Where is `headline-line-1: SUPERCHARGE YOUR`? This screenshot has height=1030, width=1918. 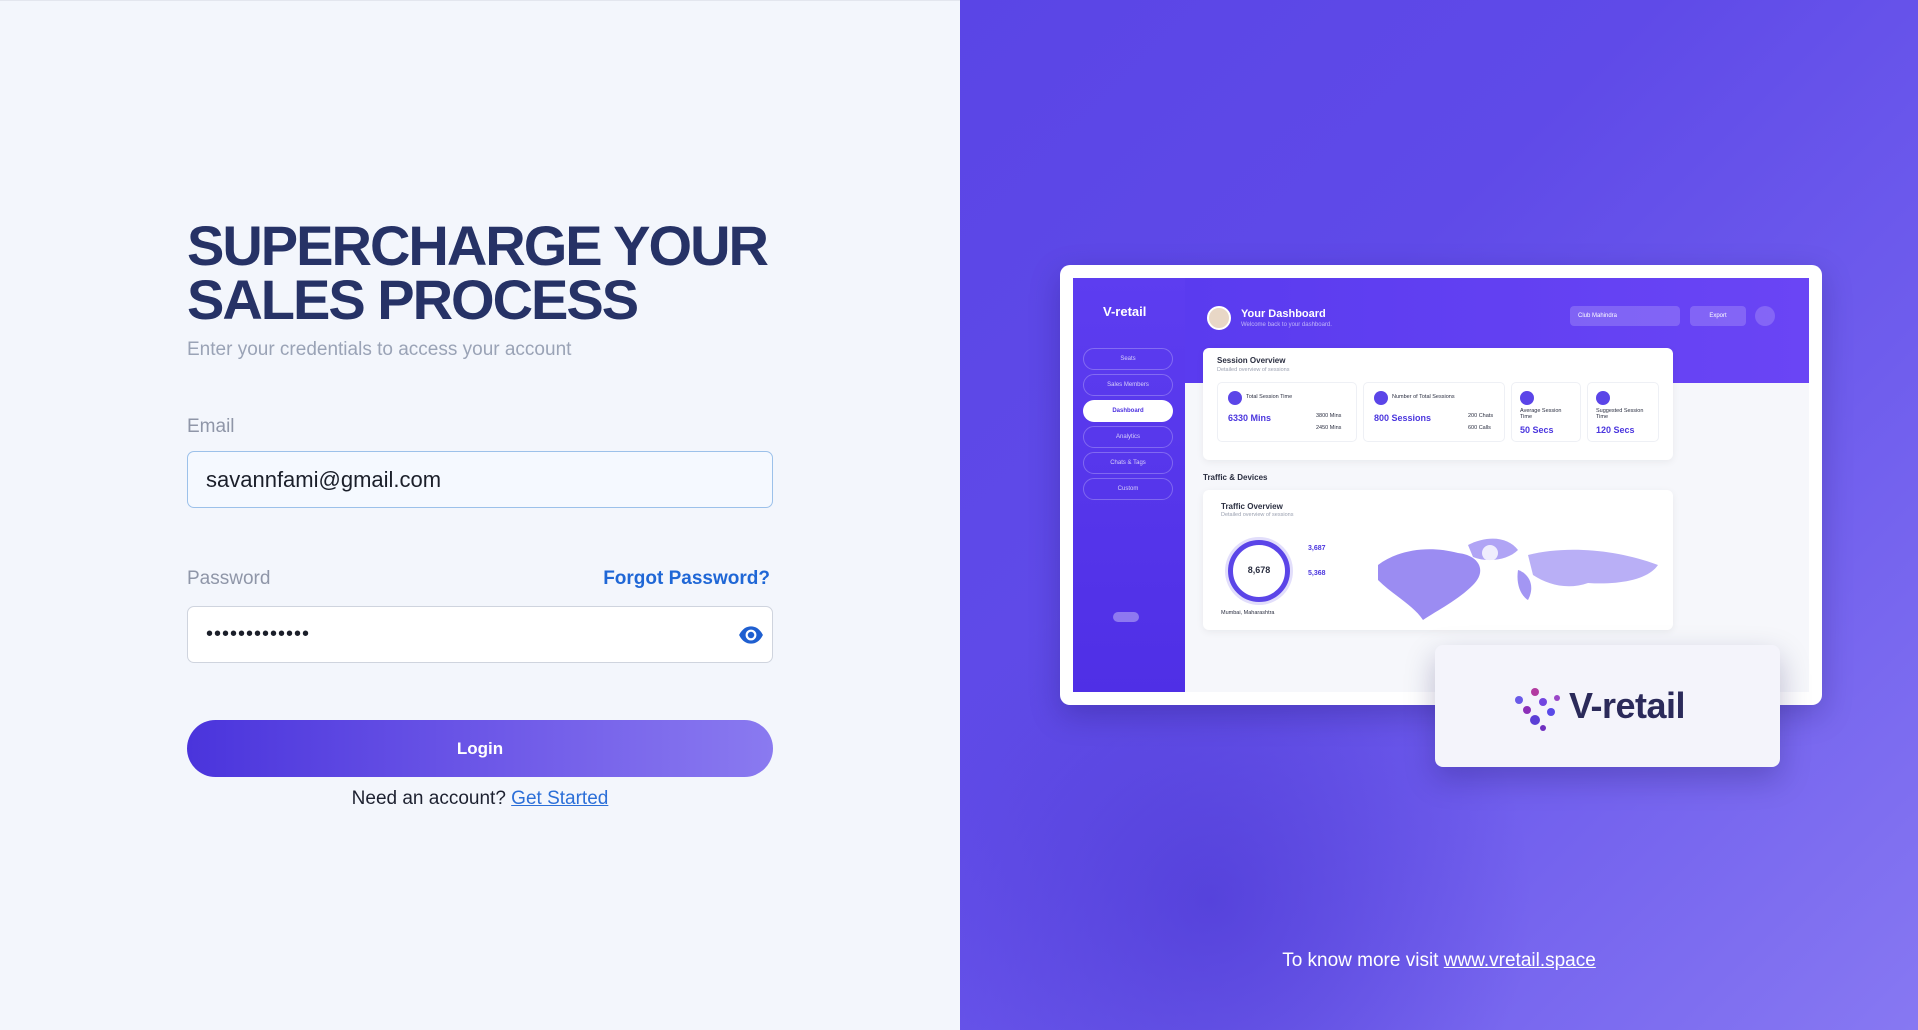
headline-line-1: SUPERCHARGE YOUR is located at coordinates (478, 245).